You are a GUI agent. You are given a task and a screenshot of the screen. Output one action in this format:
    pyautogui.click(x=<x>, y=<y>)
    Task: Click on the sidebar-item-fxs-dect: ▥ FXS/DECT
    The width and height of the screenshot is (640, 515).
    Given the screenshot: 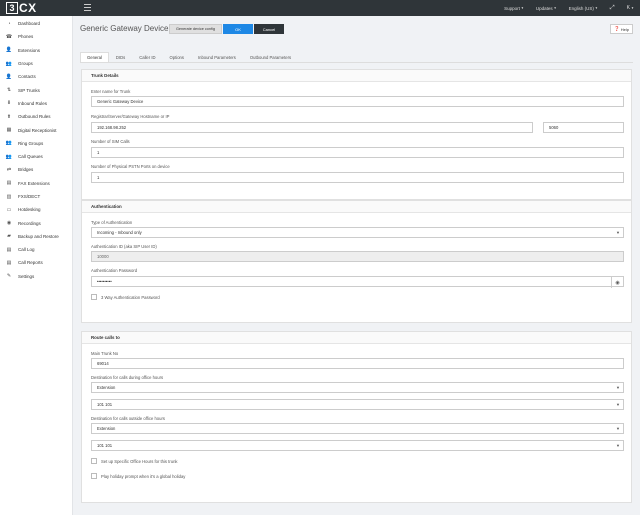 What is the action you would take?
    pyautogui.click(x=36, y=196)
    